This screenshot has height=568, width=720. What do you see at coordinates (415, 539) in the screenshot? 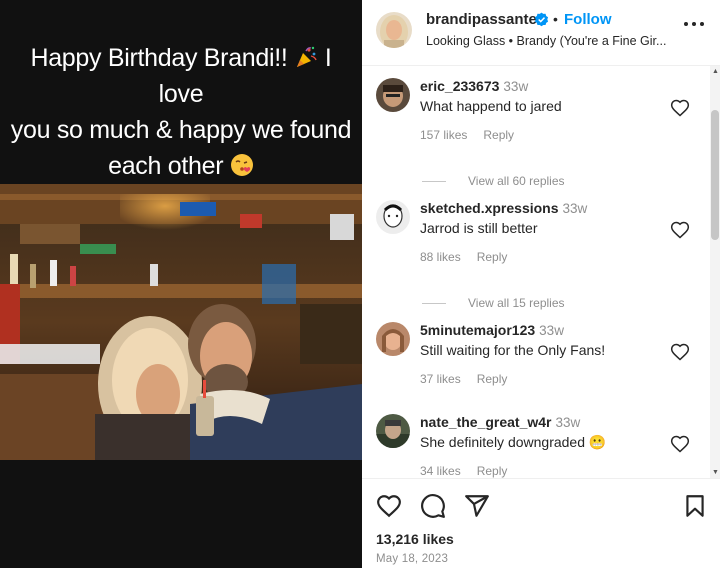
I see `likes-count: 13,216 likes` at bounding box center [415, 539].